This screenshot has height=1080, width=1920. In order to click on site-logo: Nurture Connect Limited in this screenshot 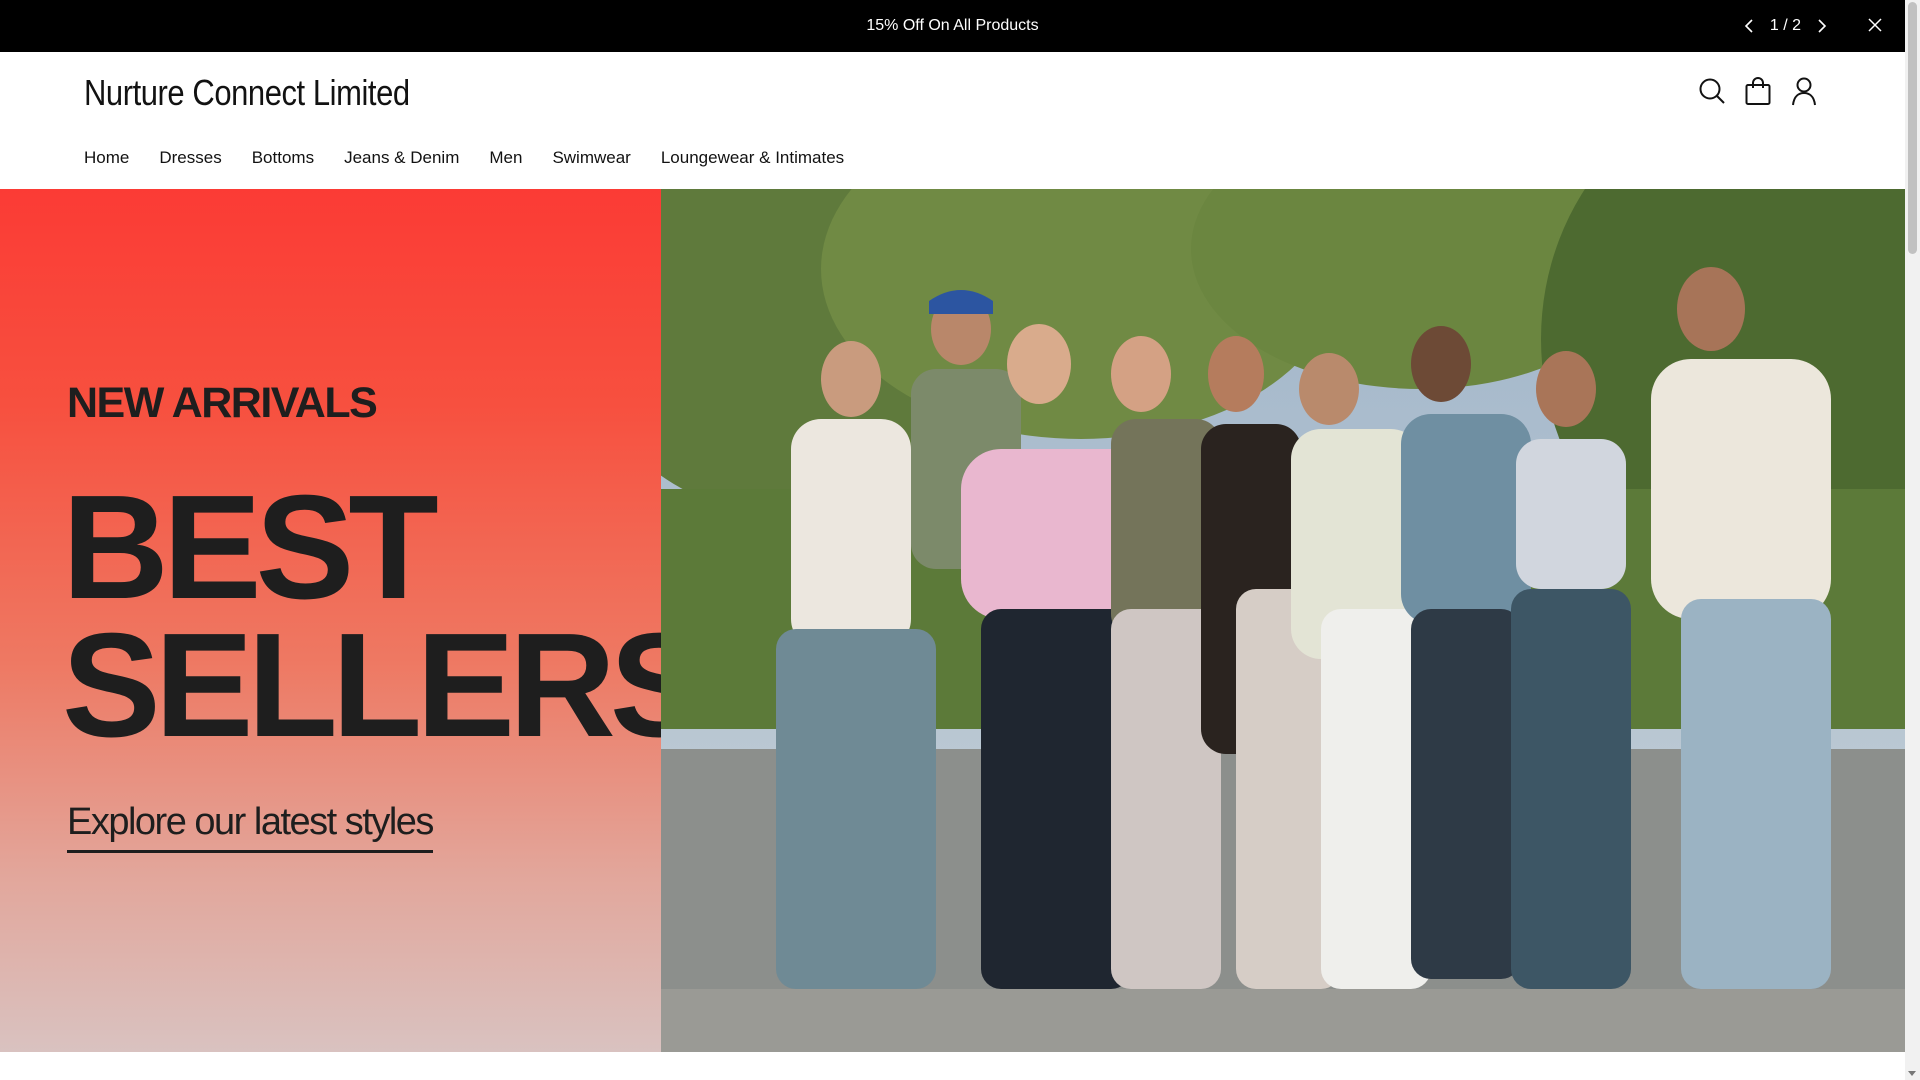, I will do `click(247, 93)`.